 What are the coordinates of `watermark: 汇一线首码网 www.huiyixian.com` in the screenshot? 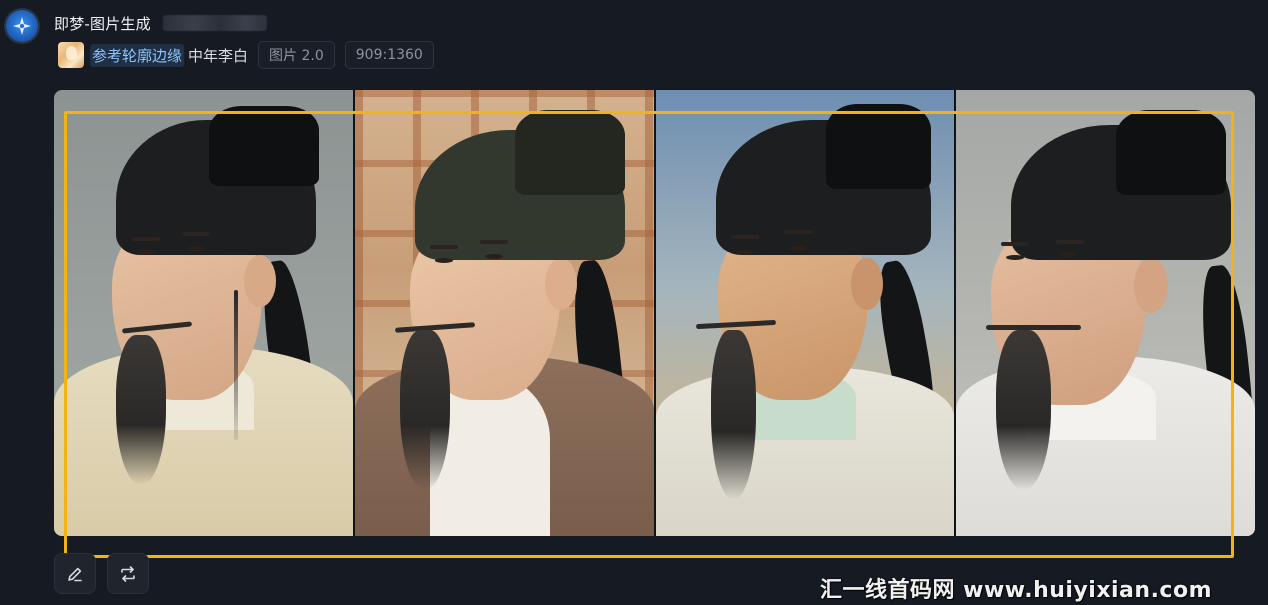 It's located at (1016, 590).